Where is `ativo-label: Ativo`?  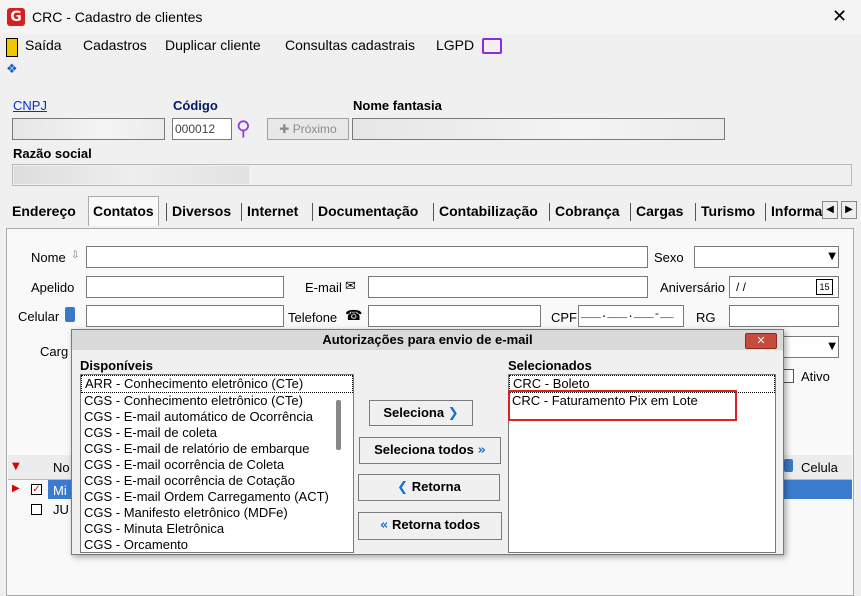 ativo-label: Ativo is located at coordinates (815, 376).